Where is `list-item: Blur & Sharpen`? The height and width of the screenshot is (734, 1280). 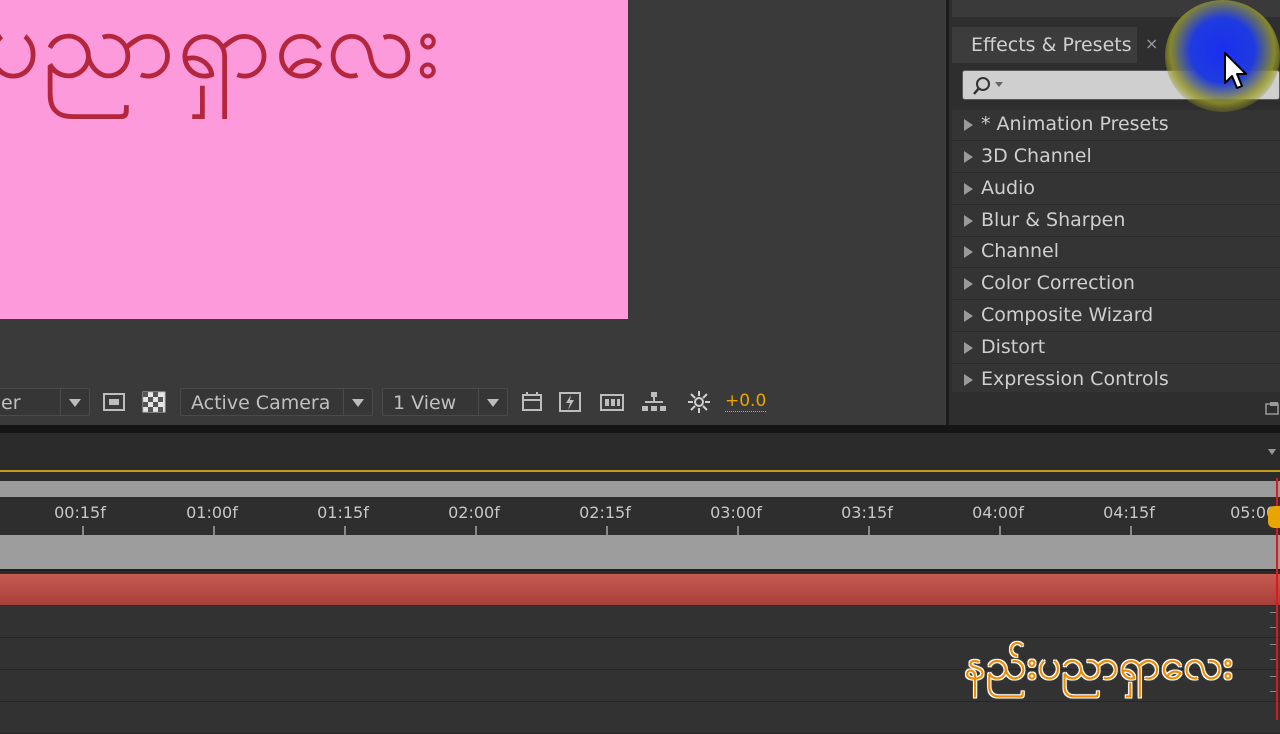
list-item: Blur & Sharpen is located at coordinates (1116, 221).